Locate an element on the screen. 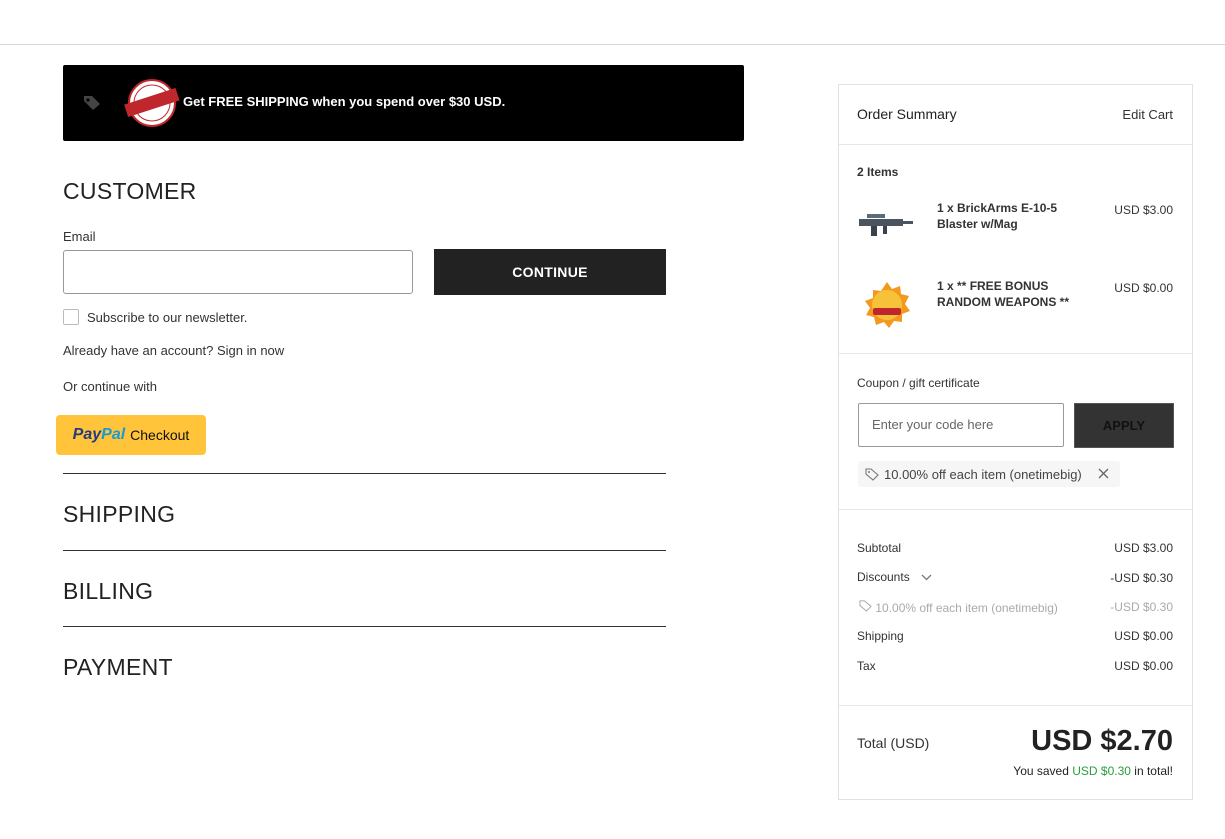  cart-item-name: 1 x ** FREE BONUS RANDOM WEAPONS ** is located at coordinates (1003, 294).